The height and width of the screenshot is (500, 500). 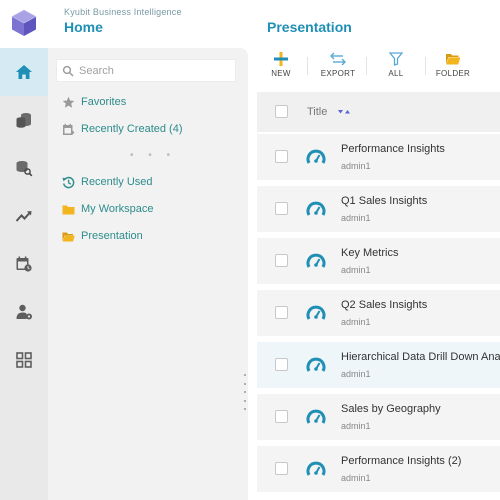 I want to click on plus-icon, so click(x=281, y=59).